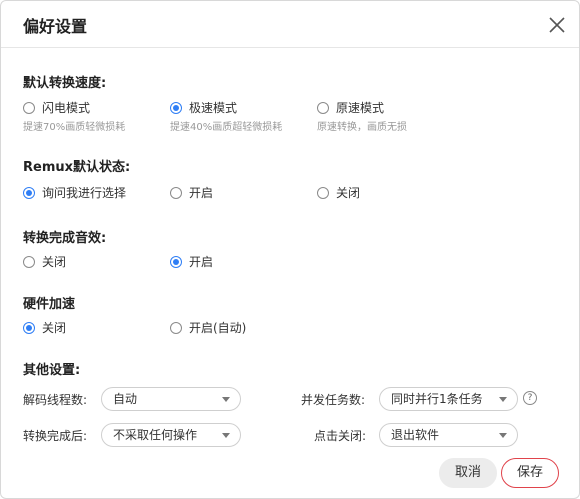  Describe the element at coordinates (360, 108) in the screenshot. I see `radio-label: 原速模式` at that location.